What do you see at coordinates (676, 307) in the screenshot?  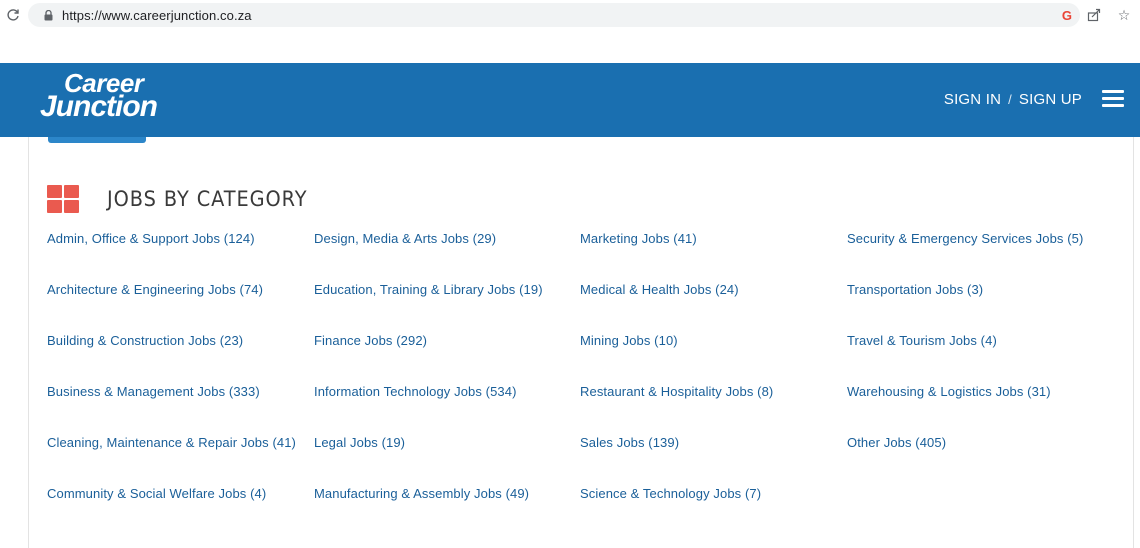 I see `category-link: Medical & Health Jobs (24)` at bounding box center [676, 307].